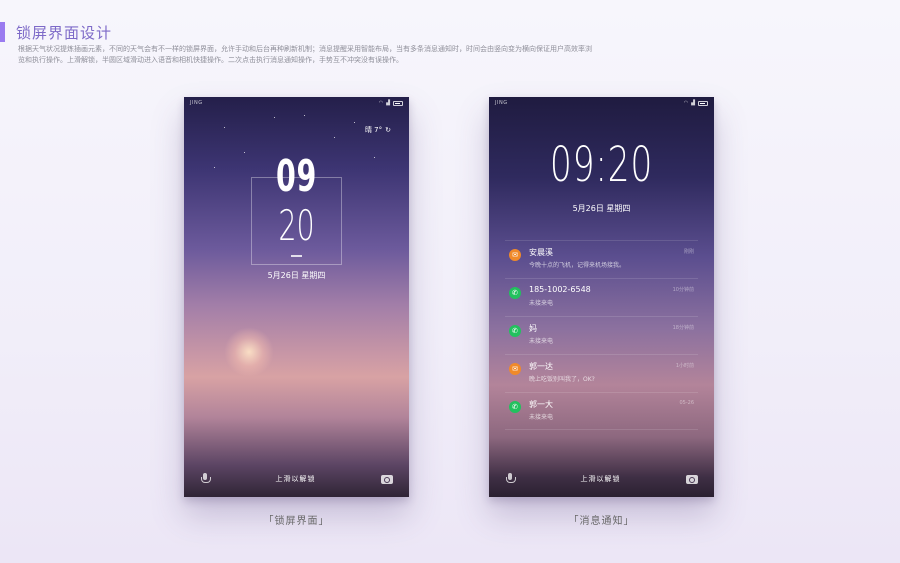 The image size is (900, 563). Describe the element at coordinates (688, 252) in the screenshot. I see `notification-time: 刚刚` at that location.